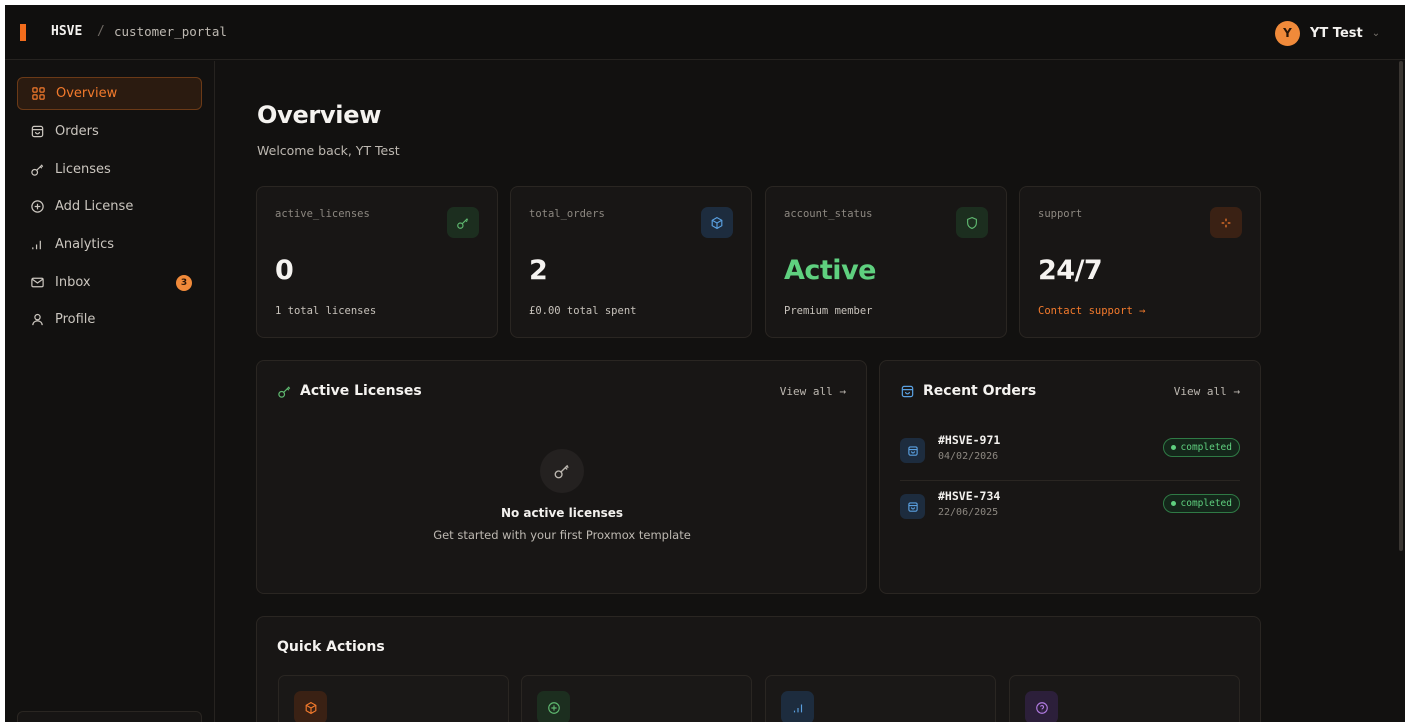 The height and width of the screenshot is (722, 1410). Describe the element at coordinates (361, 391) in the screenshot. I see `active-licenses-title: Active Licenses` at that location.